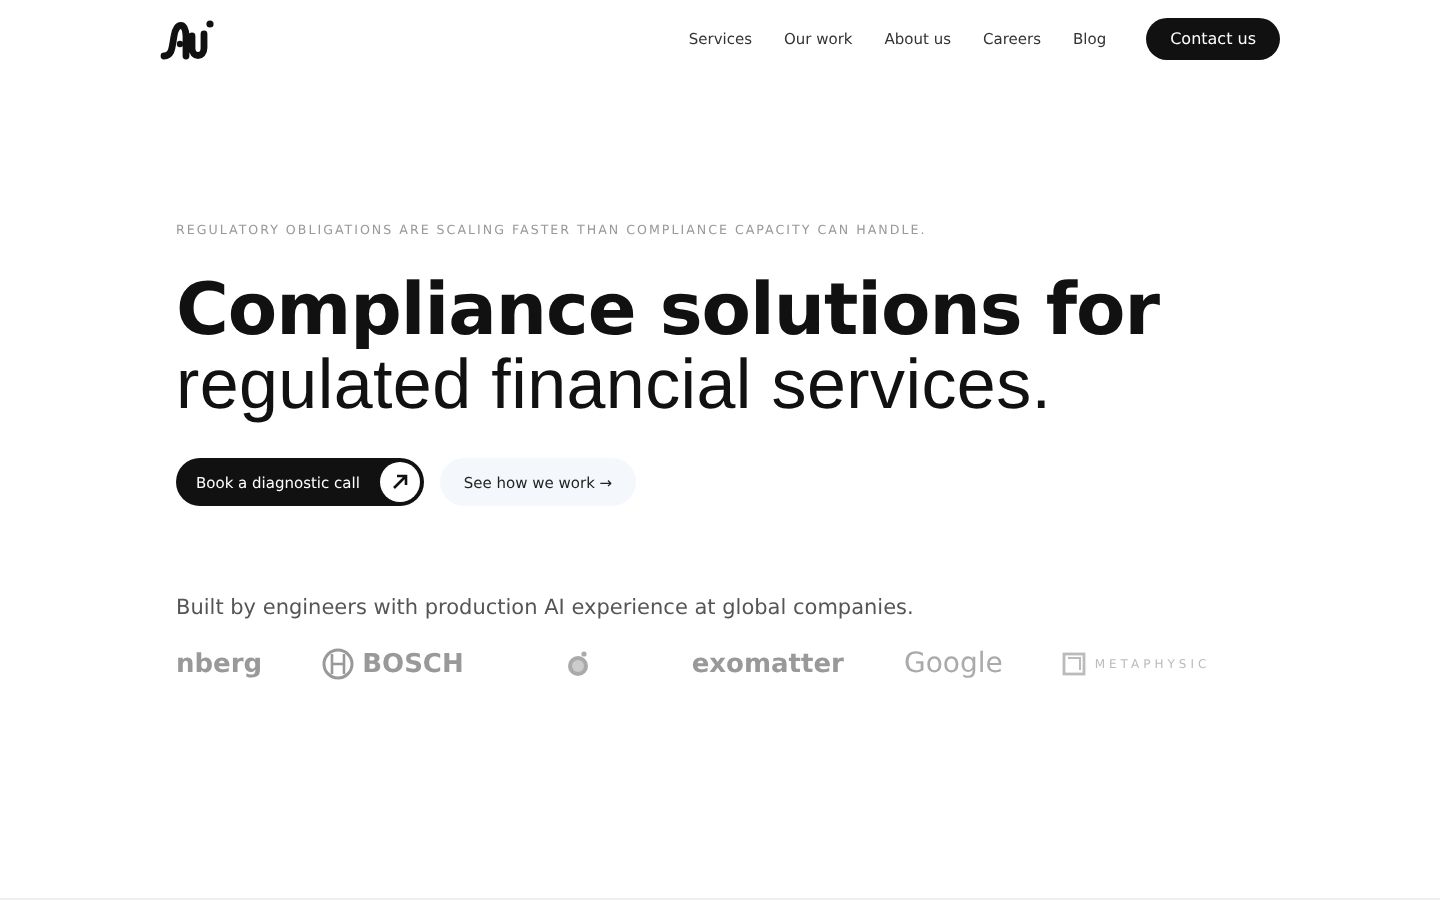 This screenshot has width=1440, height=900. I want to click on circle-logo-icon, so click(577, 664).